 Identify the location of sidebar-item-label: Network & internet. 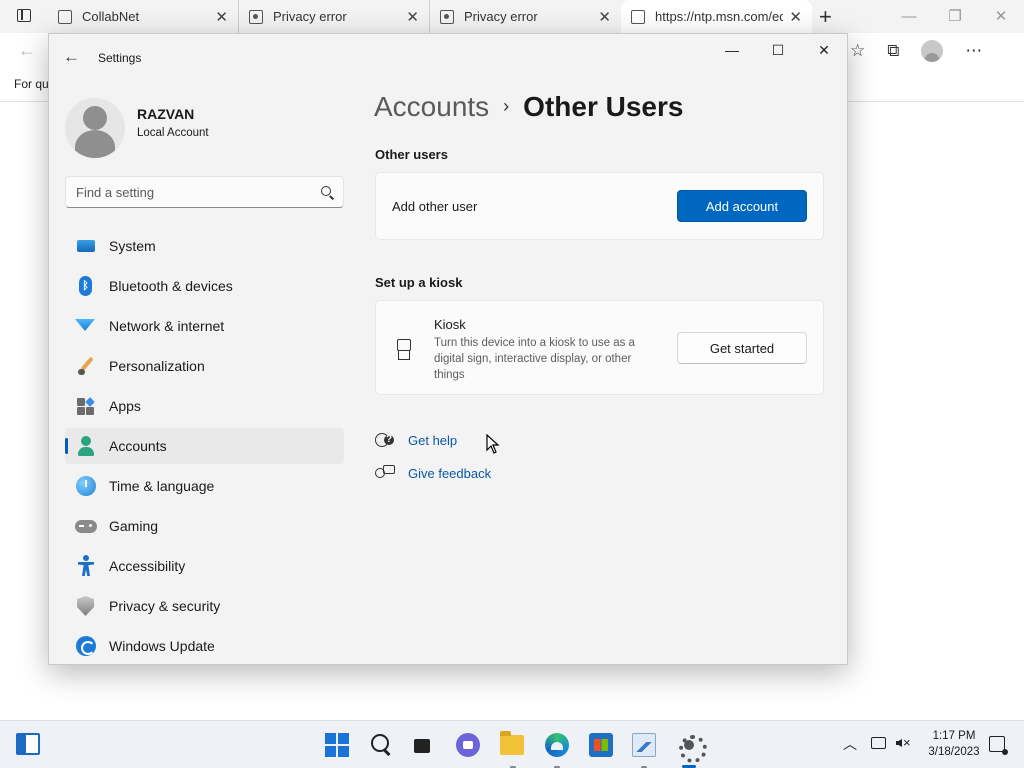
(167, 326).